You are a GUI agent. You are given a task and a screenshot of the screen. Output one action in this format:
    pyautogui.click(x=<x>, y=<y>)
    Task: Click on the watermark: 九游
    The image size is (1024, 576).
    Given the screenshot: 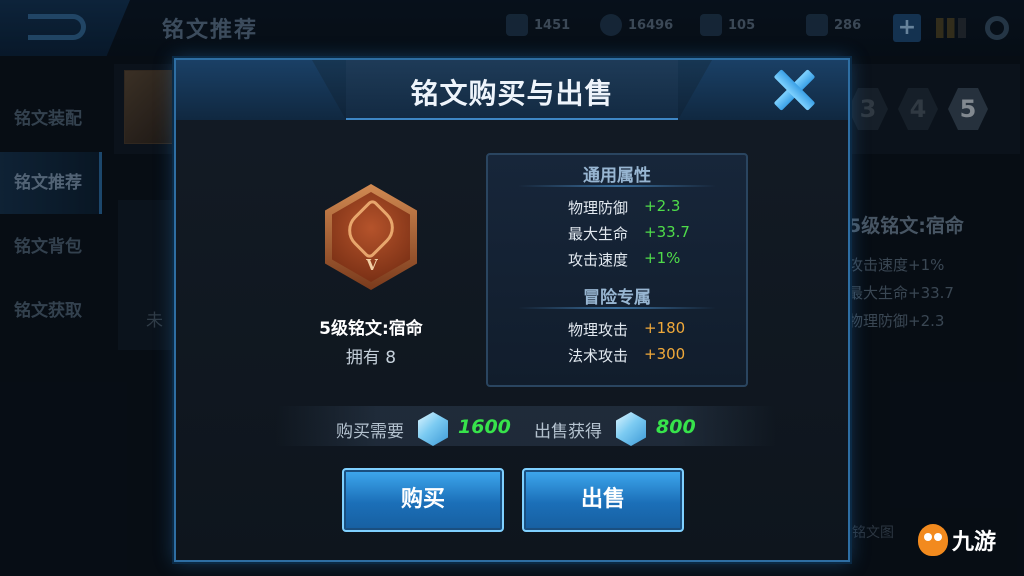 What is the action you would take?
    pyautogui.click(x=957, y=540)
    